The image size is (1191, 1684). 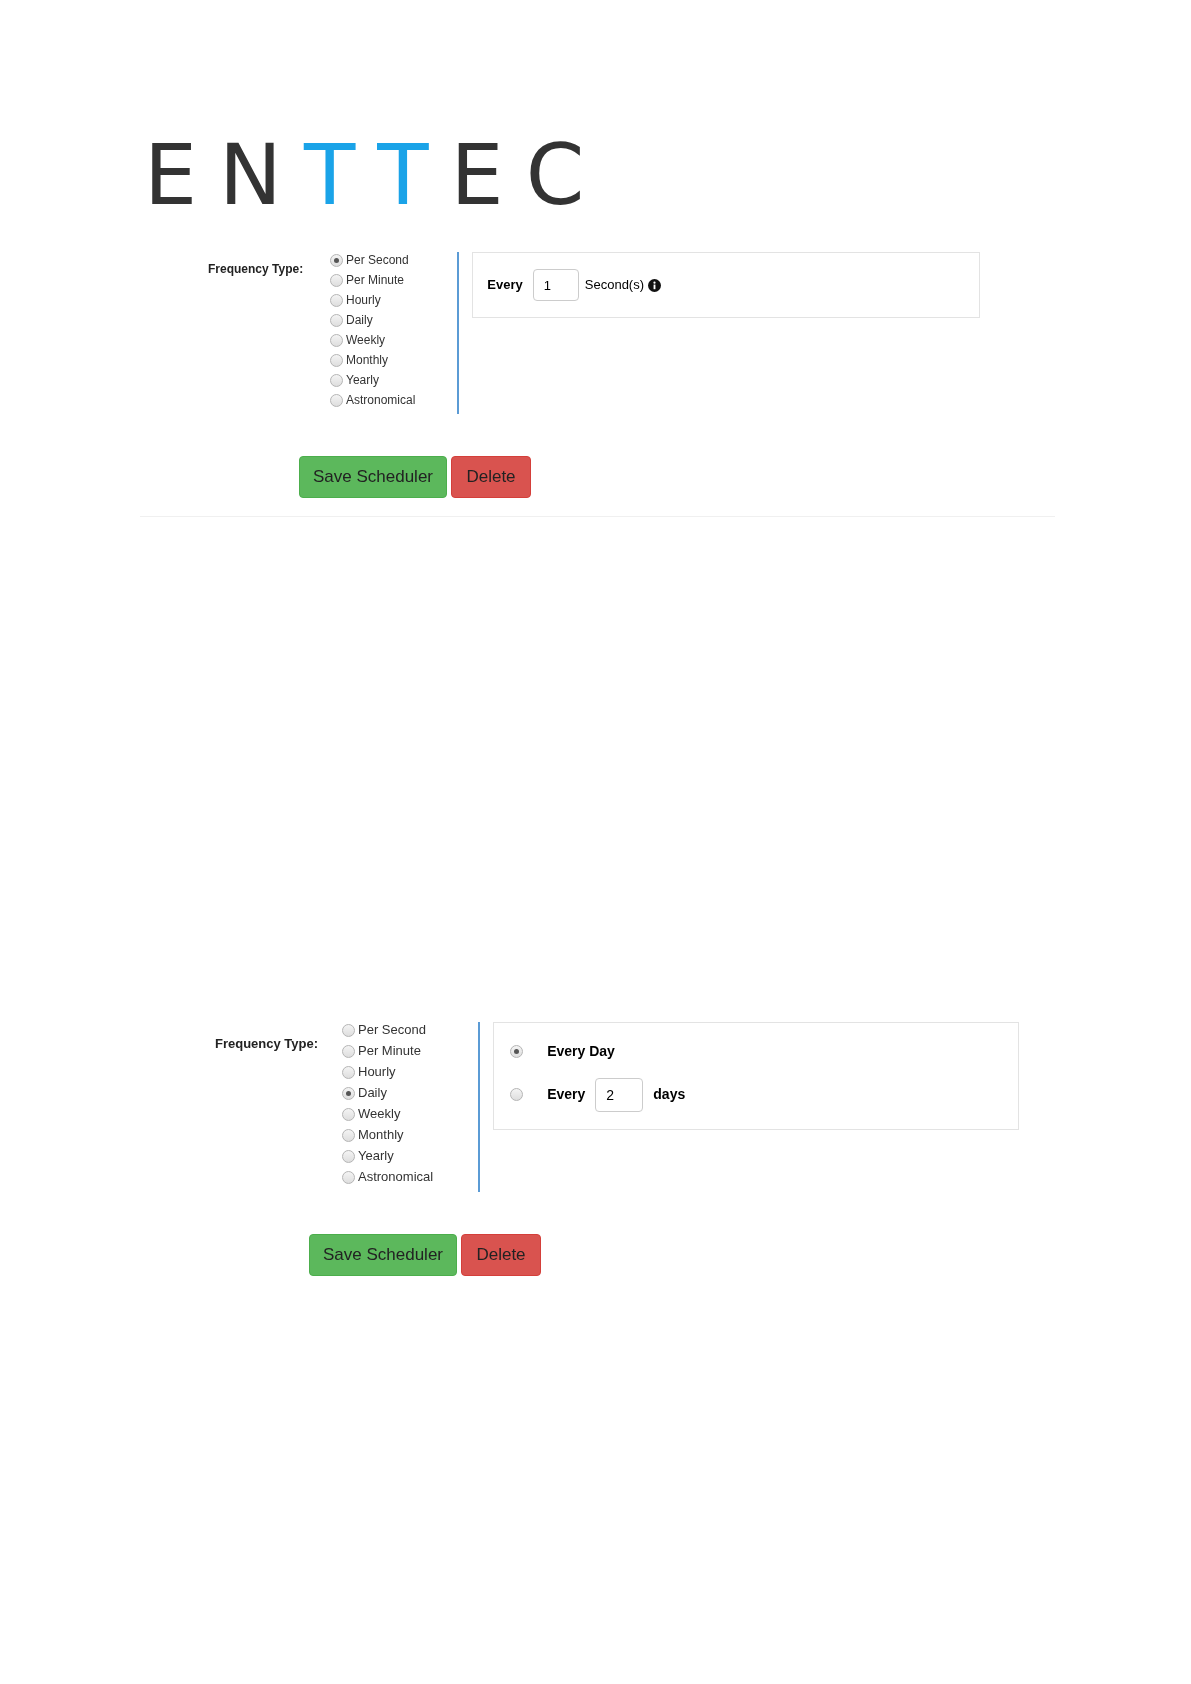 I want to click on unit-label: Second(s), so click(x=614, y=285).